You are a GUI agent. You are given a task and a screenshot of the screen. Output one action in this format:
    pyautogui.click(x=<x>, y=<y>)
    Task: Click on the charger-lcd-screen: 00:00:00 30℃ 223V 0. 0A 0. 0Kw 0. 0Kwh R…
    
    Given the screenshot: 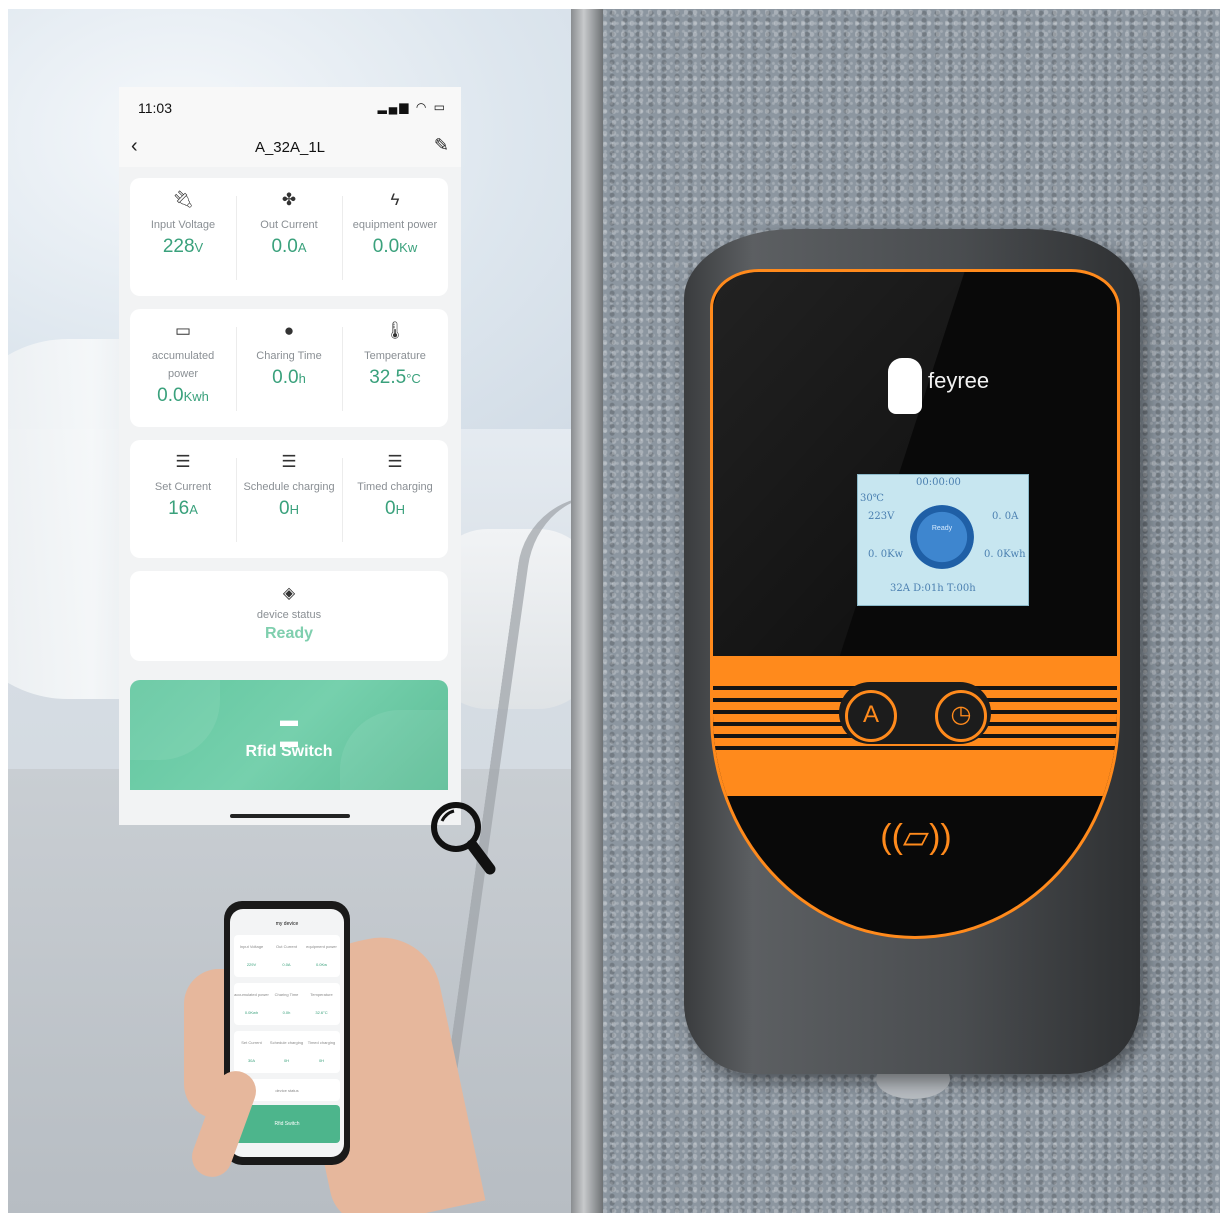 What is the action you would take?
    pyautogui.click(x=943, y=540)
    